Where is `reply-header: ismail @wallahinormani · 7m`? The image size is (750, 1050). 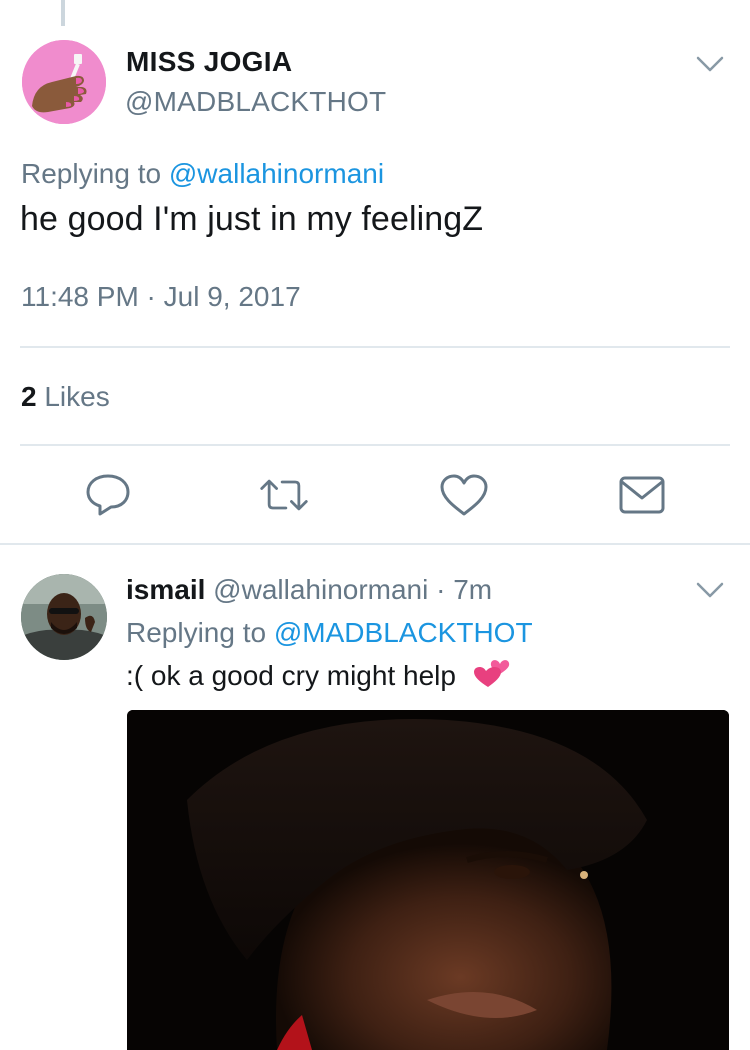 reply-header: ismail @wallahinormani · 7m is located at coordinates (309, 590).